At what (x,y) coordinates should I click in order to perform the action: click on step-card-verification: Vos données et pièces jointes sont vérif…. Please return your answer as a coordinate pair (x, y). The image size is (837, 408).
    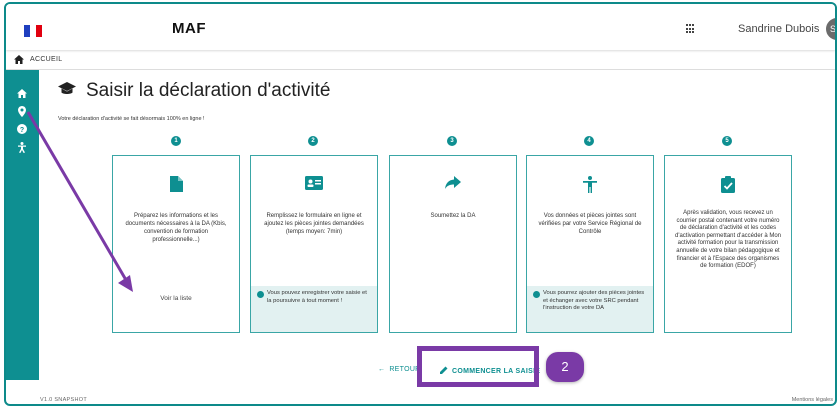
    Looking at the image, I should click on (590, 244).